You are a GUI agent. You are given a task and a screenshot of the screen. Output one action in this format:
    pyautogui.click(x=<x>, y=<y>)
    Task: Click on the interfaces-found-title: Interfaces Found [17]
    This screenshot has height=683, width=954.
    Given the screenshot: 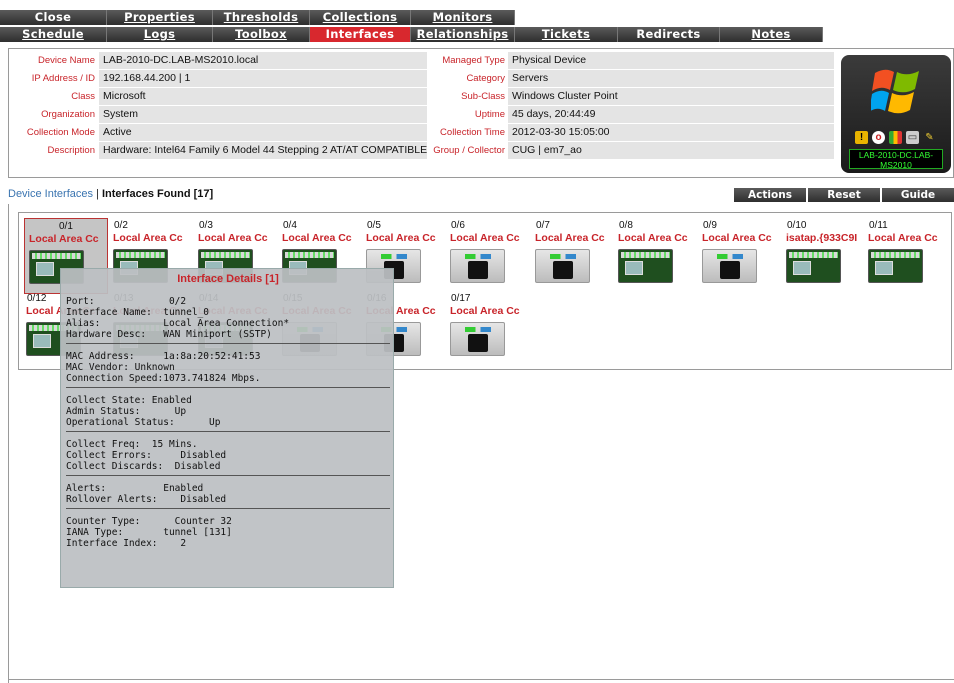 What is the action you would take?
    pyautogui.click(x=157, y=194)
    